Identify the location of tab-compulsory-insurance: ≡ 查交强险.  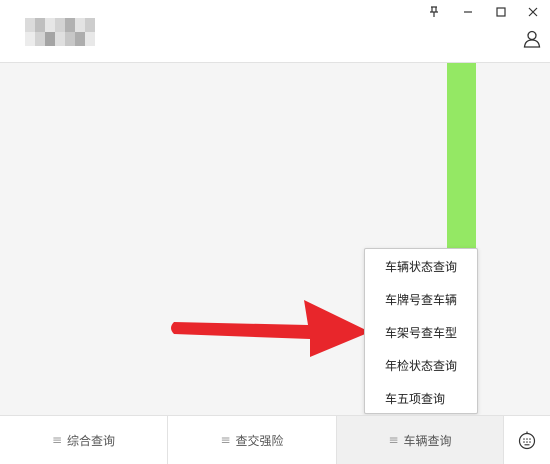
(252, 440).